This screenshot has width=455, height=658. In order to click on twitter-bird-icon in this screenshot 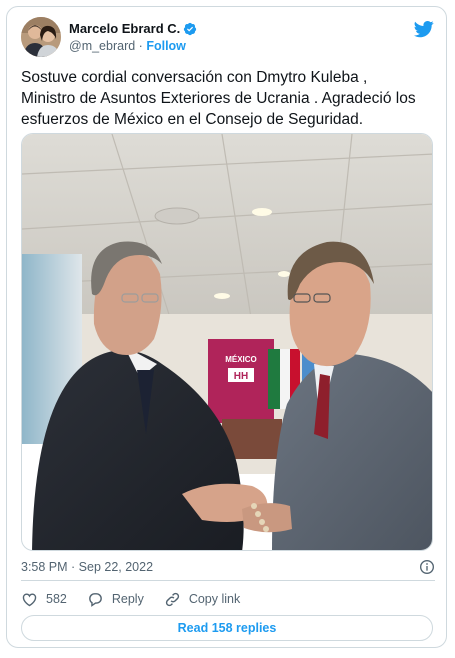, I will do `click(424, 29)`.